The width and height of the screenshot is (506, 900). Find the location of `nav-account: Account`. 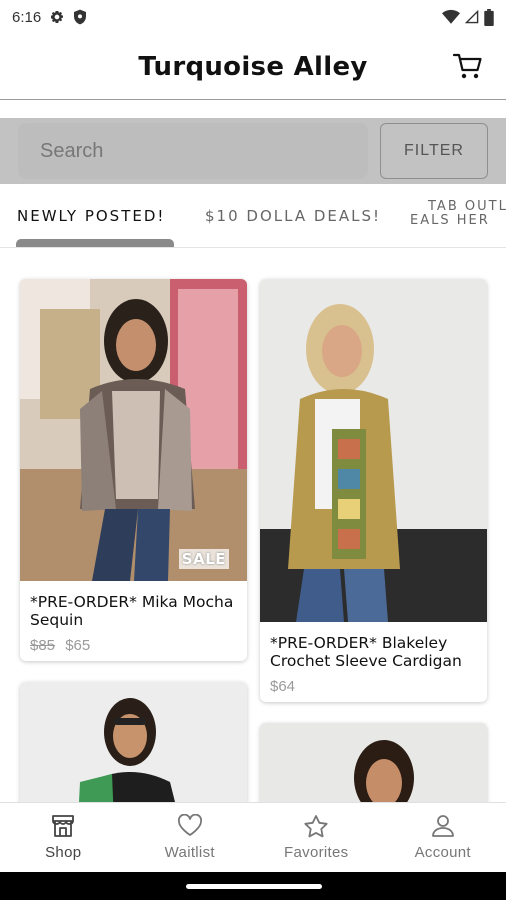

nav-account: Account is located at coordinates (443, 837).